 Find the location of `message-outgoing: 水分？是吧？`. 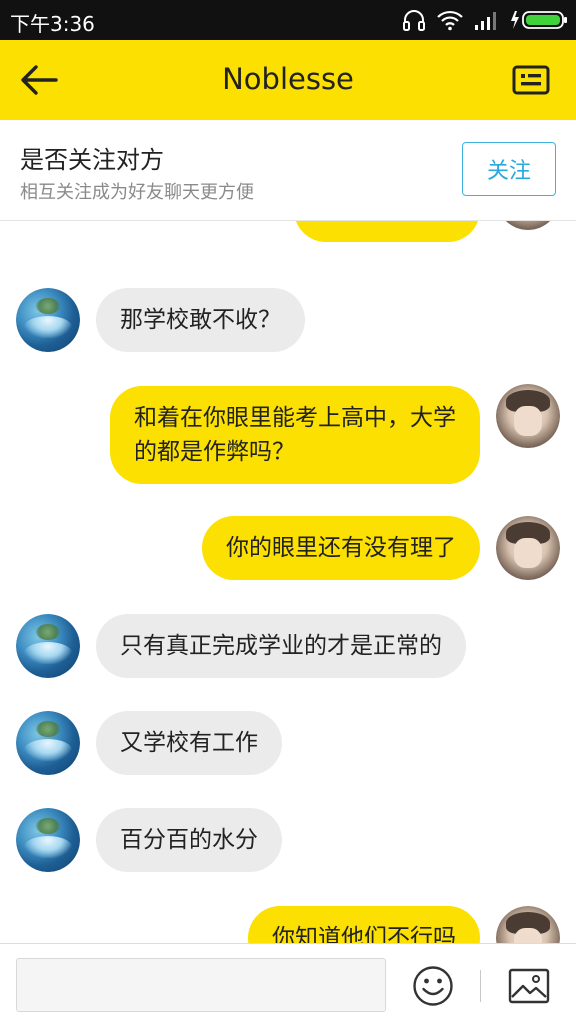

message-outgoing: 水分？是吧？ is located at coordinates (288, 239).